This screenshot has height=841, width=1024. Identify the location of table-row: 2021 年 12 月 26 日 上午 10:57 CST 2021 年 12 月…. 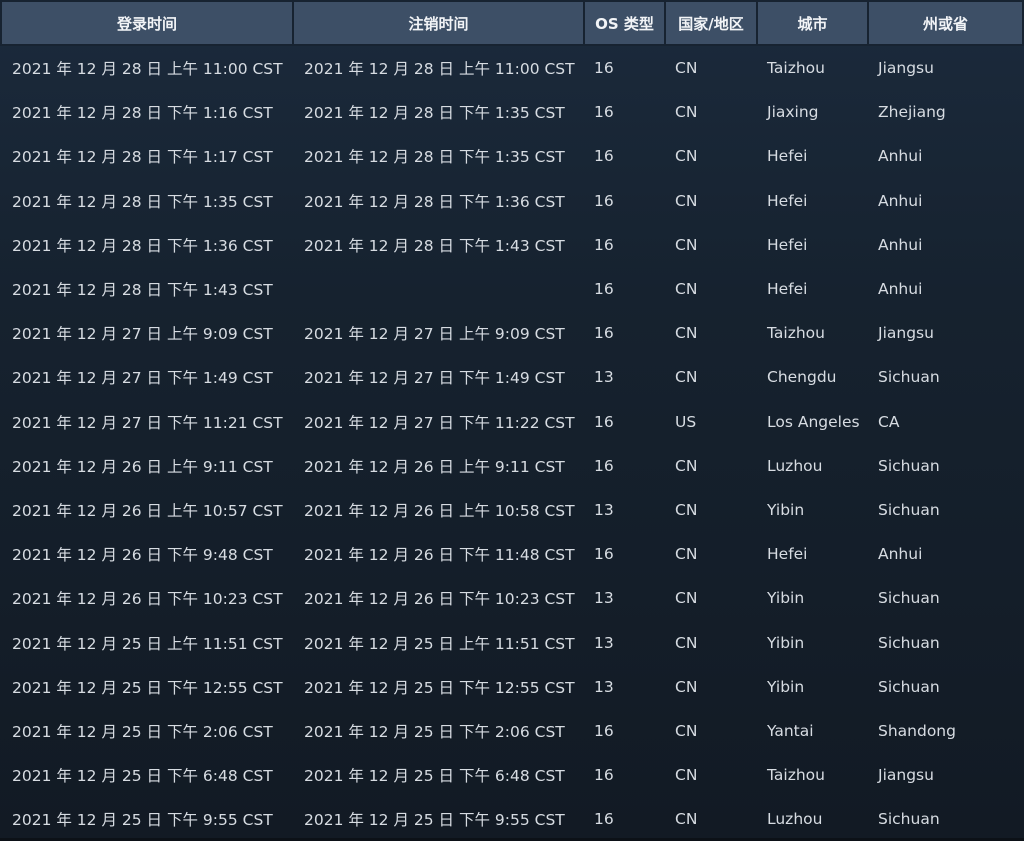
(512, 510).